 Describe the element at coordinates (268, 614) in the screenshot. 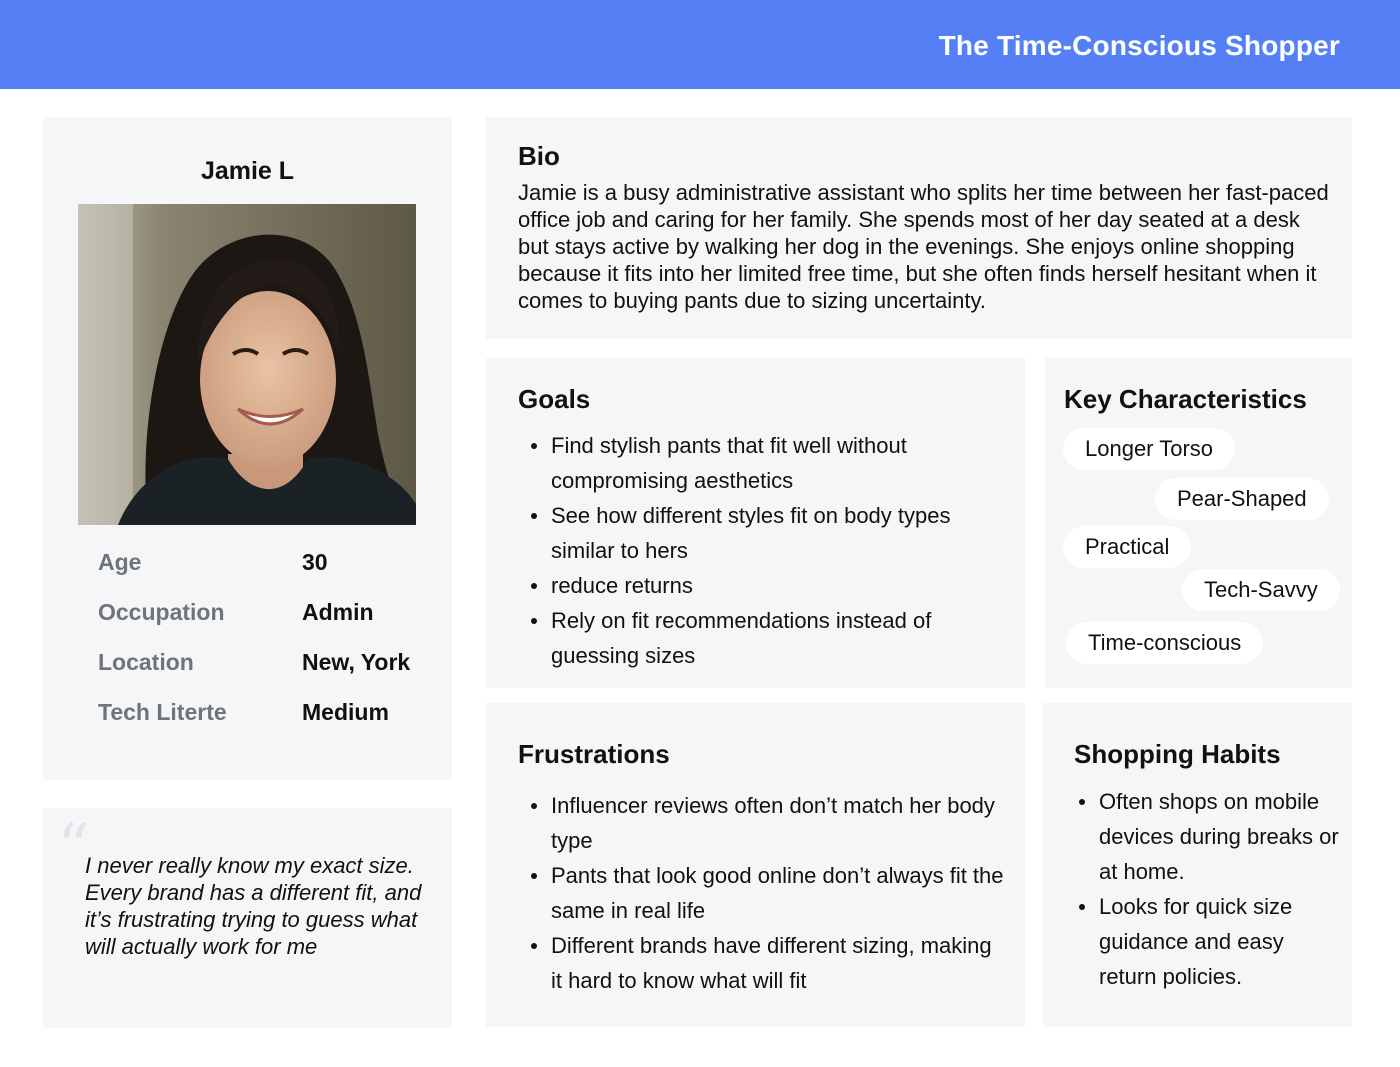

I see `info-row-occupation: Occupation Admin` at that location.